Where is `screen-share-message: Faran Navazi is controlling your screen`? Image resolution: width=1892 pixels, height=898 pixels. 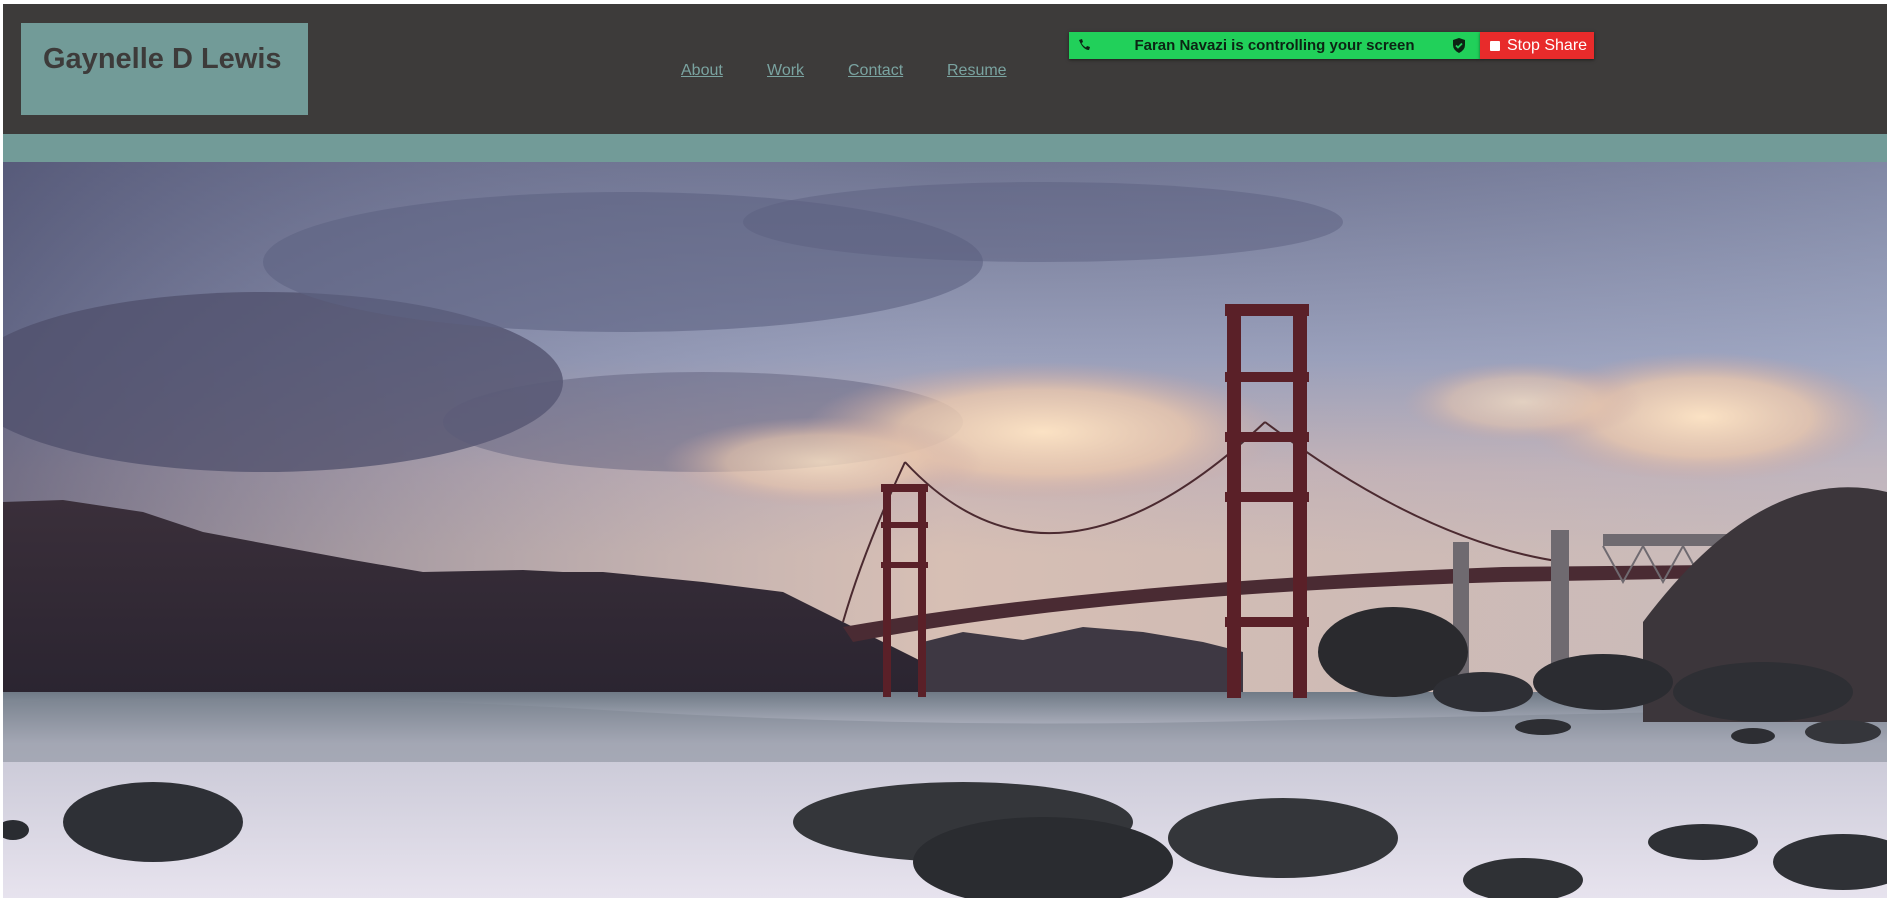
screen-share-message: Faran Navazi is controlling your screen is located at coordinates (1274, 45).